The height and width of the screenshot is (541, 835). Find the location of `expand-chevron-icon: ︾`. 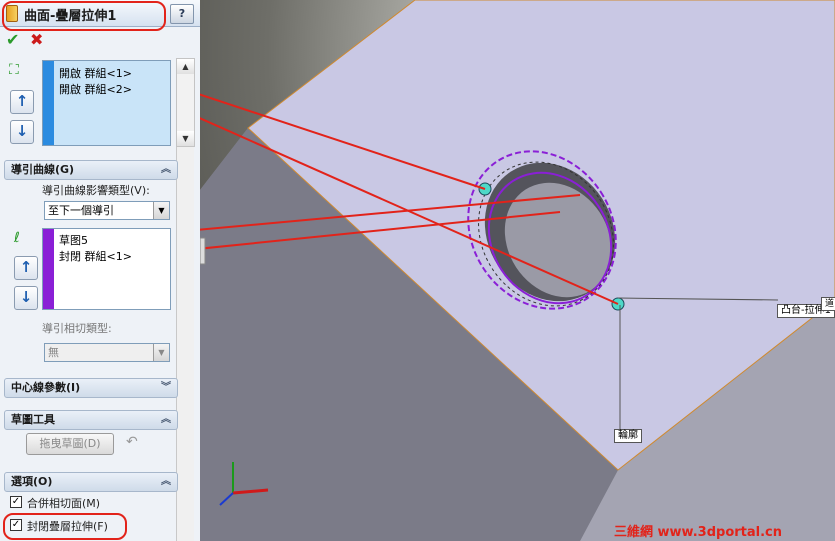

expand-chevron-icon: ︾ is located at coordinates (166, 387).